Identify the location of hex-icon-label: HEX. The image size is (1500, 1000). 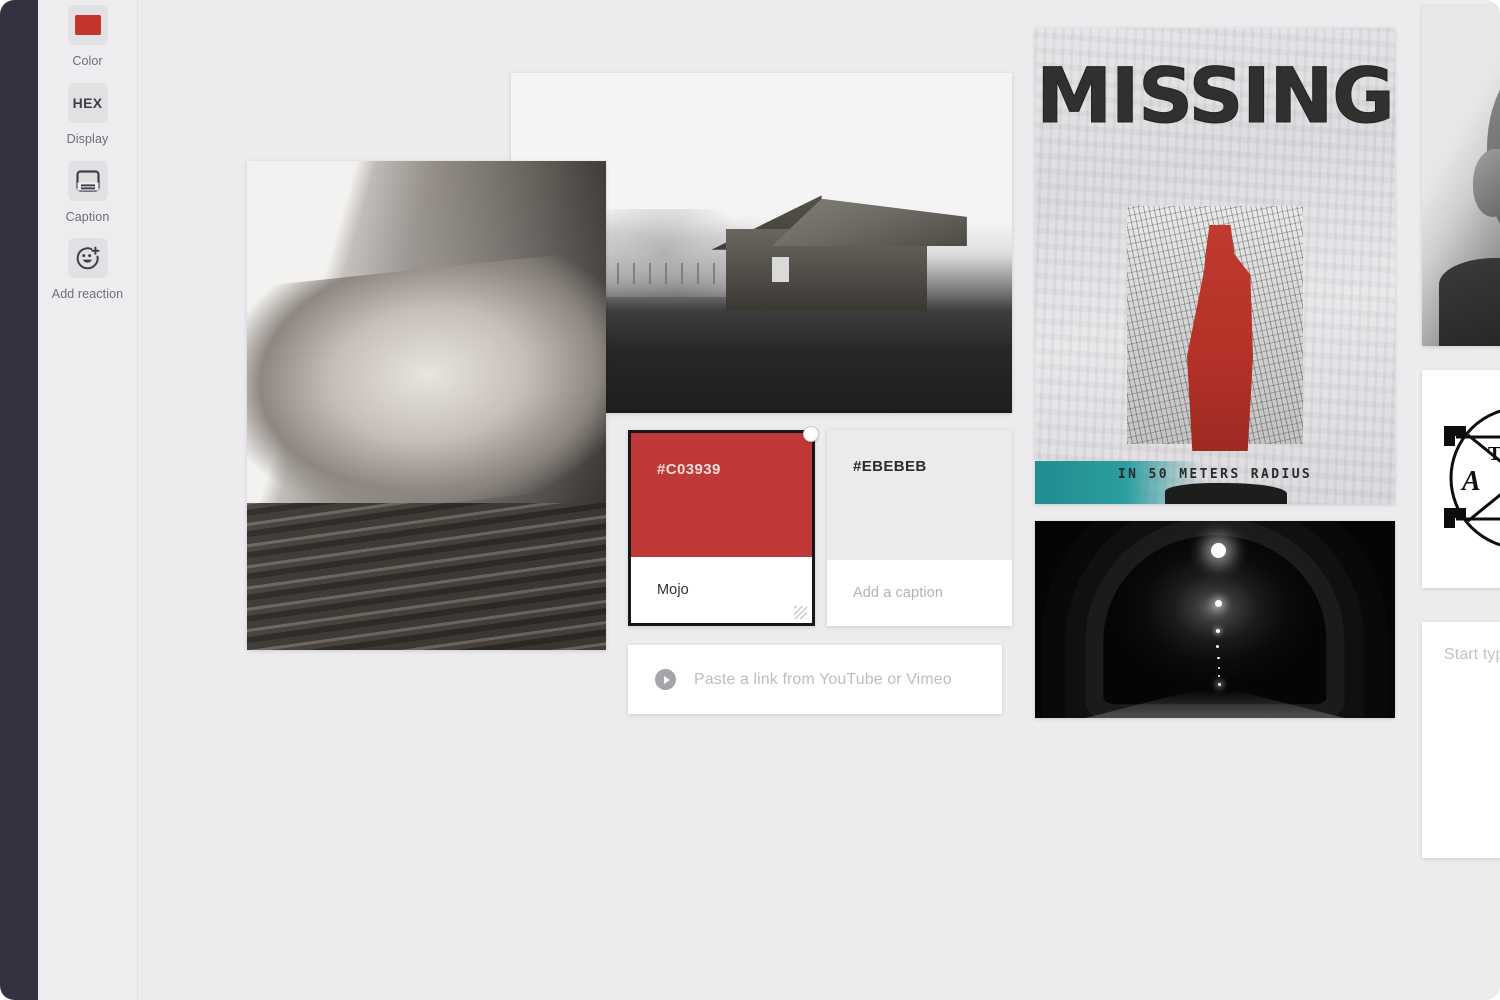
(87, 103).